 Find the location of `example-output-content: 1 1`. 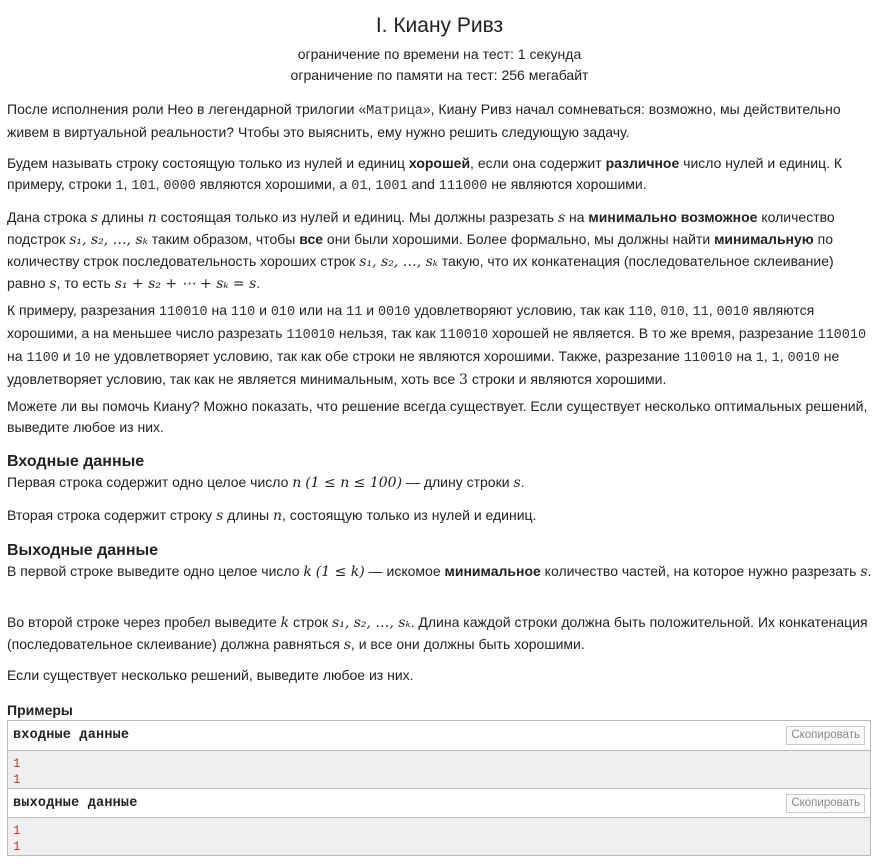

example-output-content: 1 1 is located at coordinates (439, 836).